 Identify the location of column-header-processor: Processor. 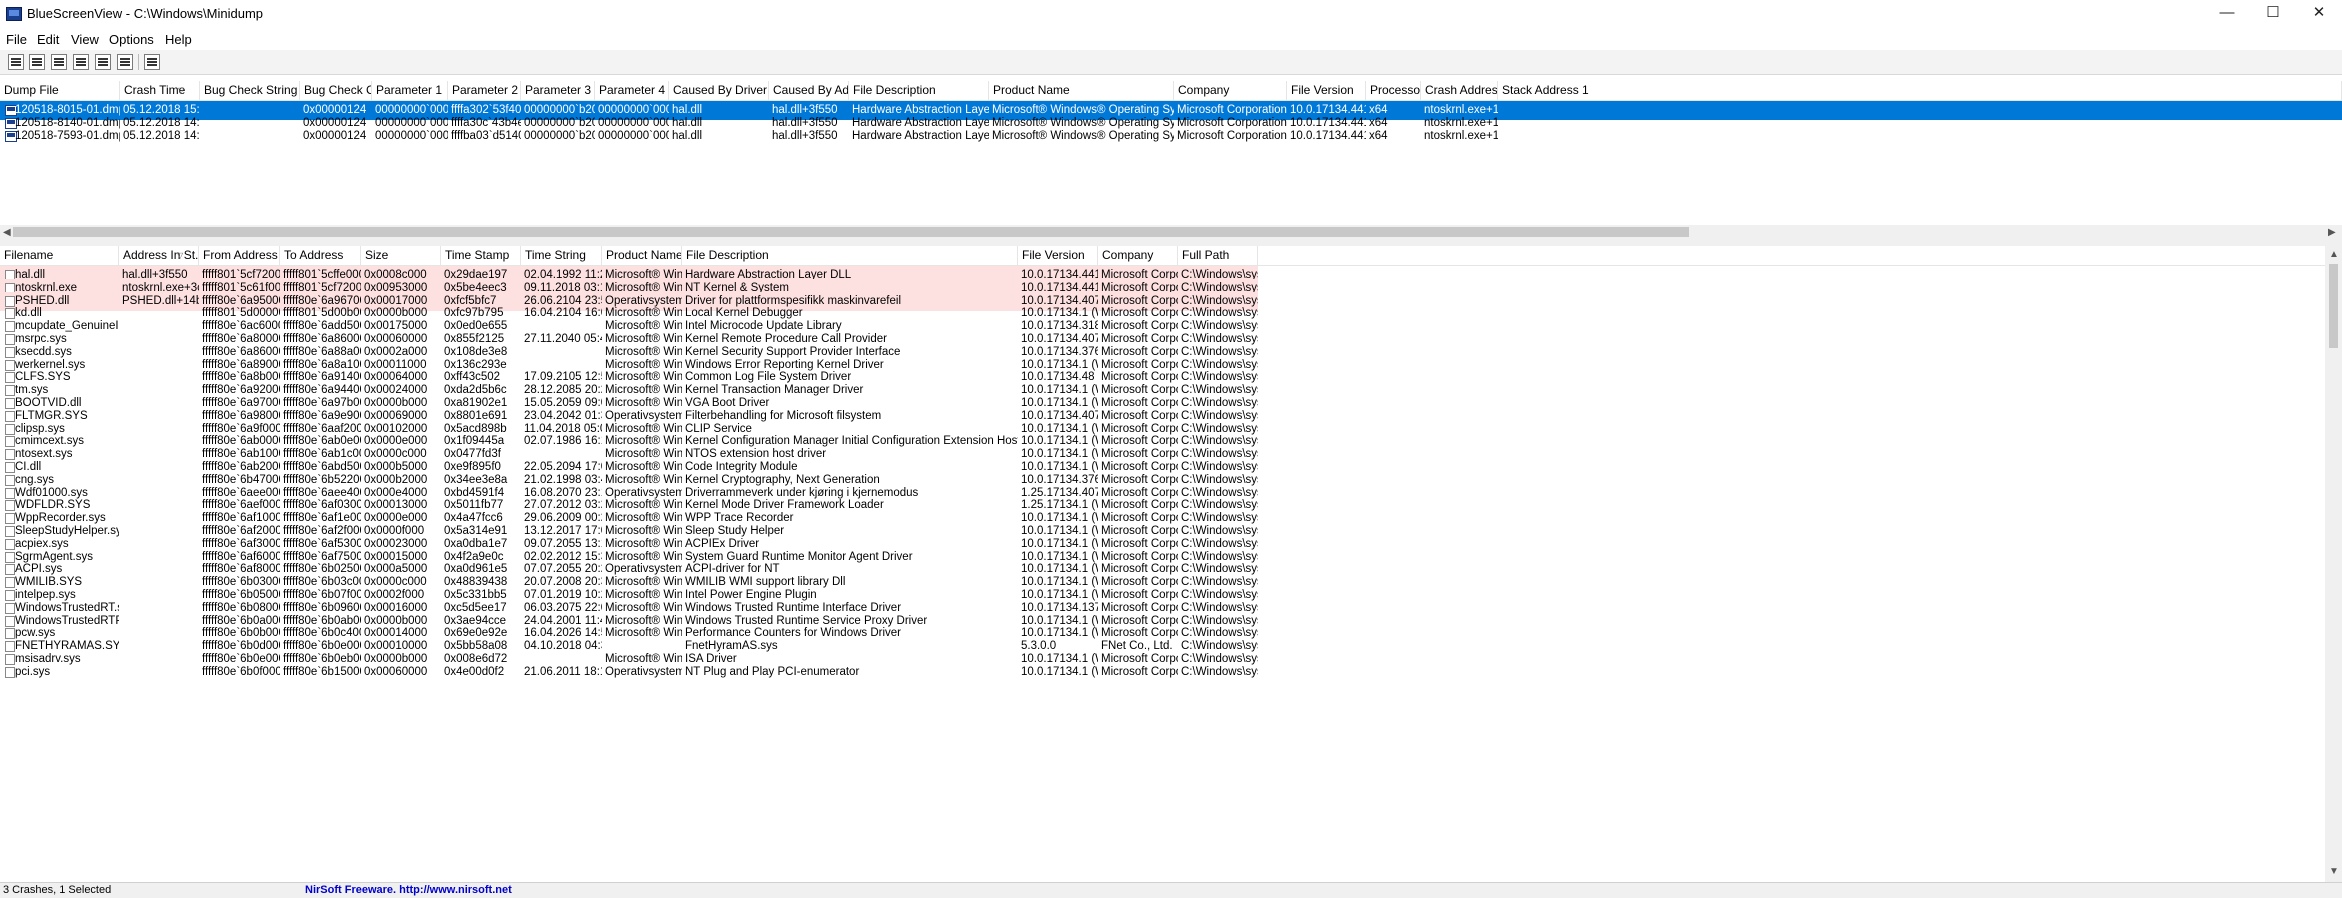
(1393, 90).